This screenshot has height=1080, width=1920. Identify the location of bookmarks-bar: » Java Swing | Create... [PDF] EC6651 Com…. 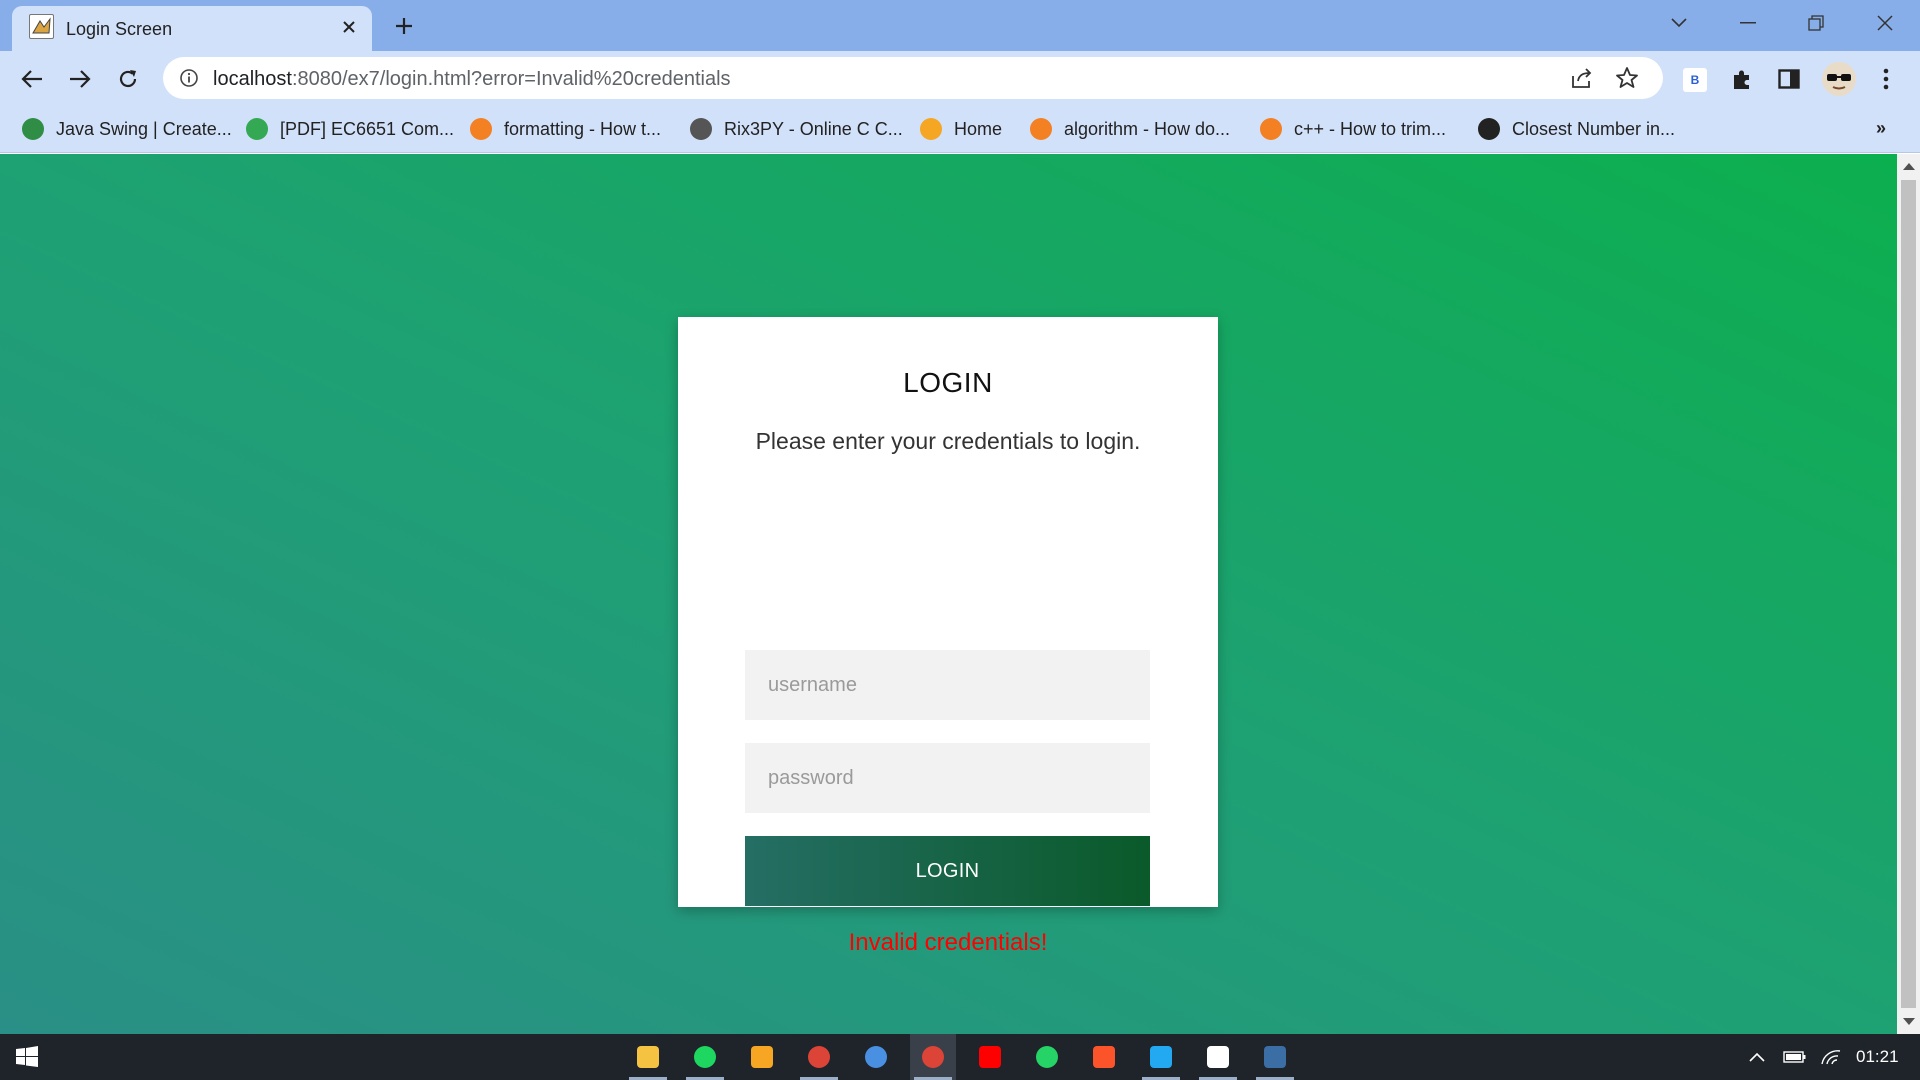
(960, 129).